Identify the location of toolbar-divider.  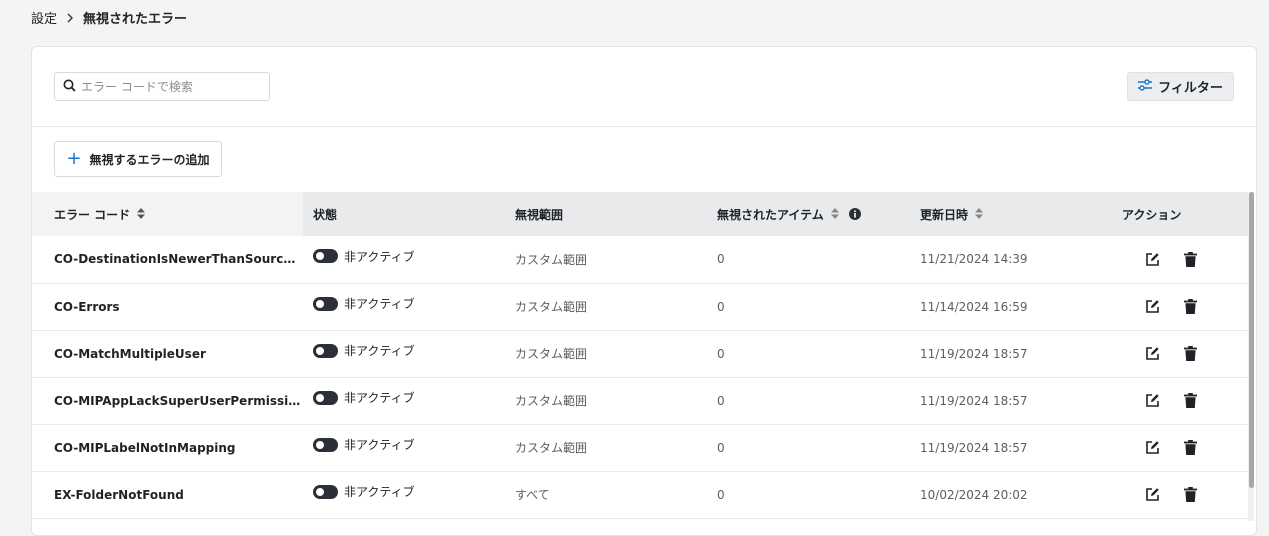
(644, 126).